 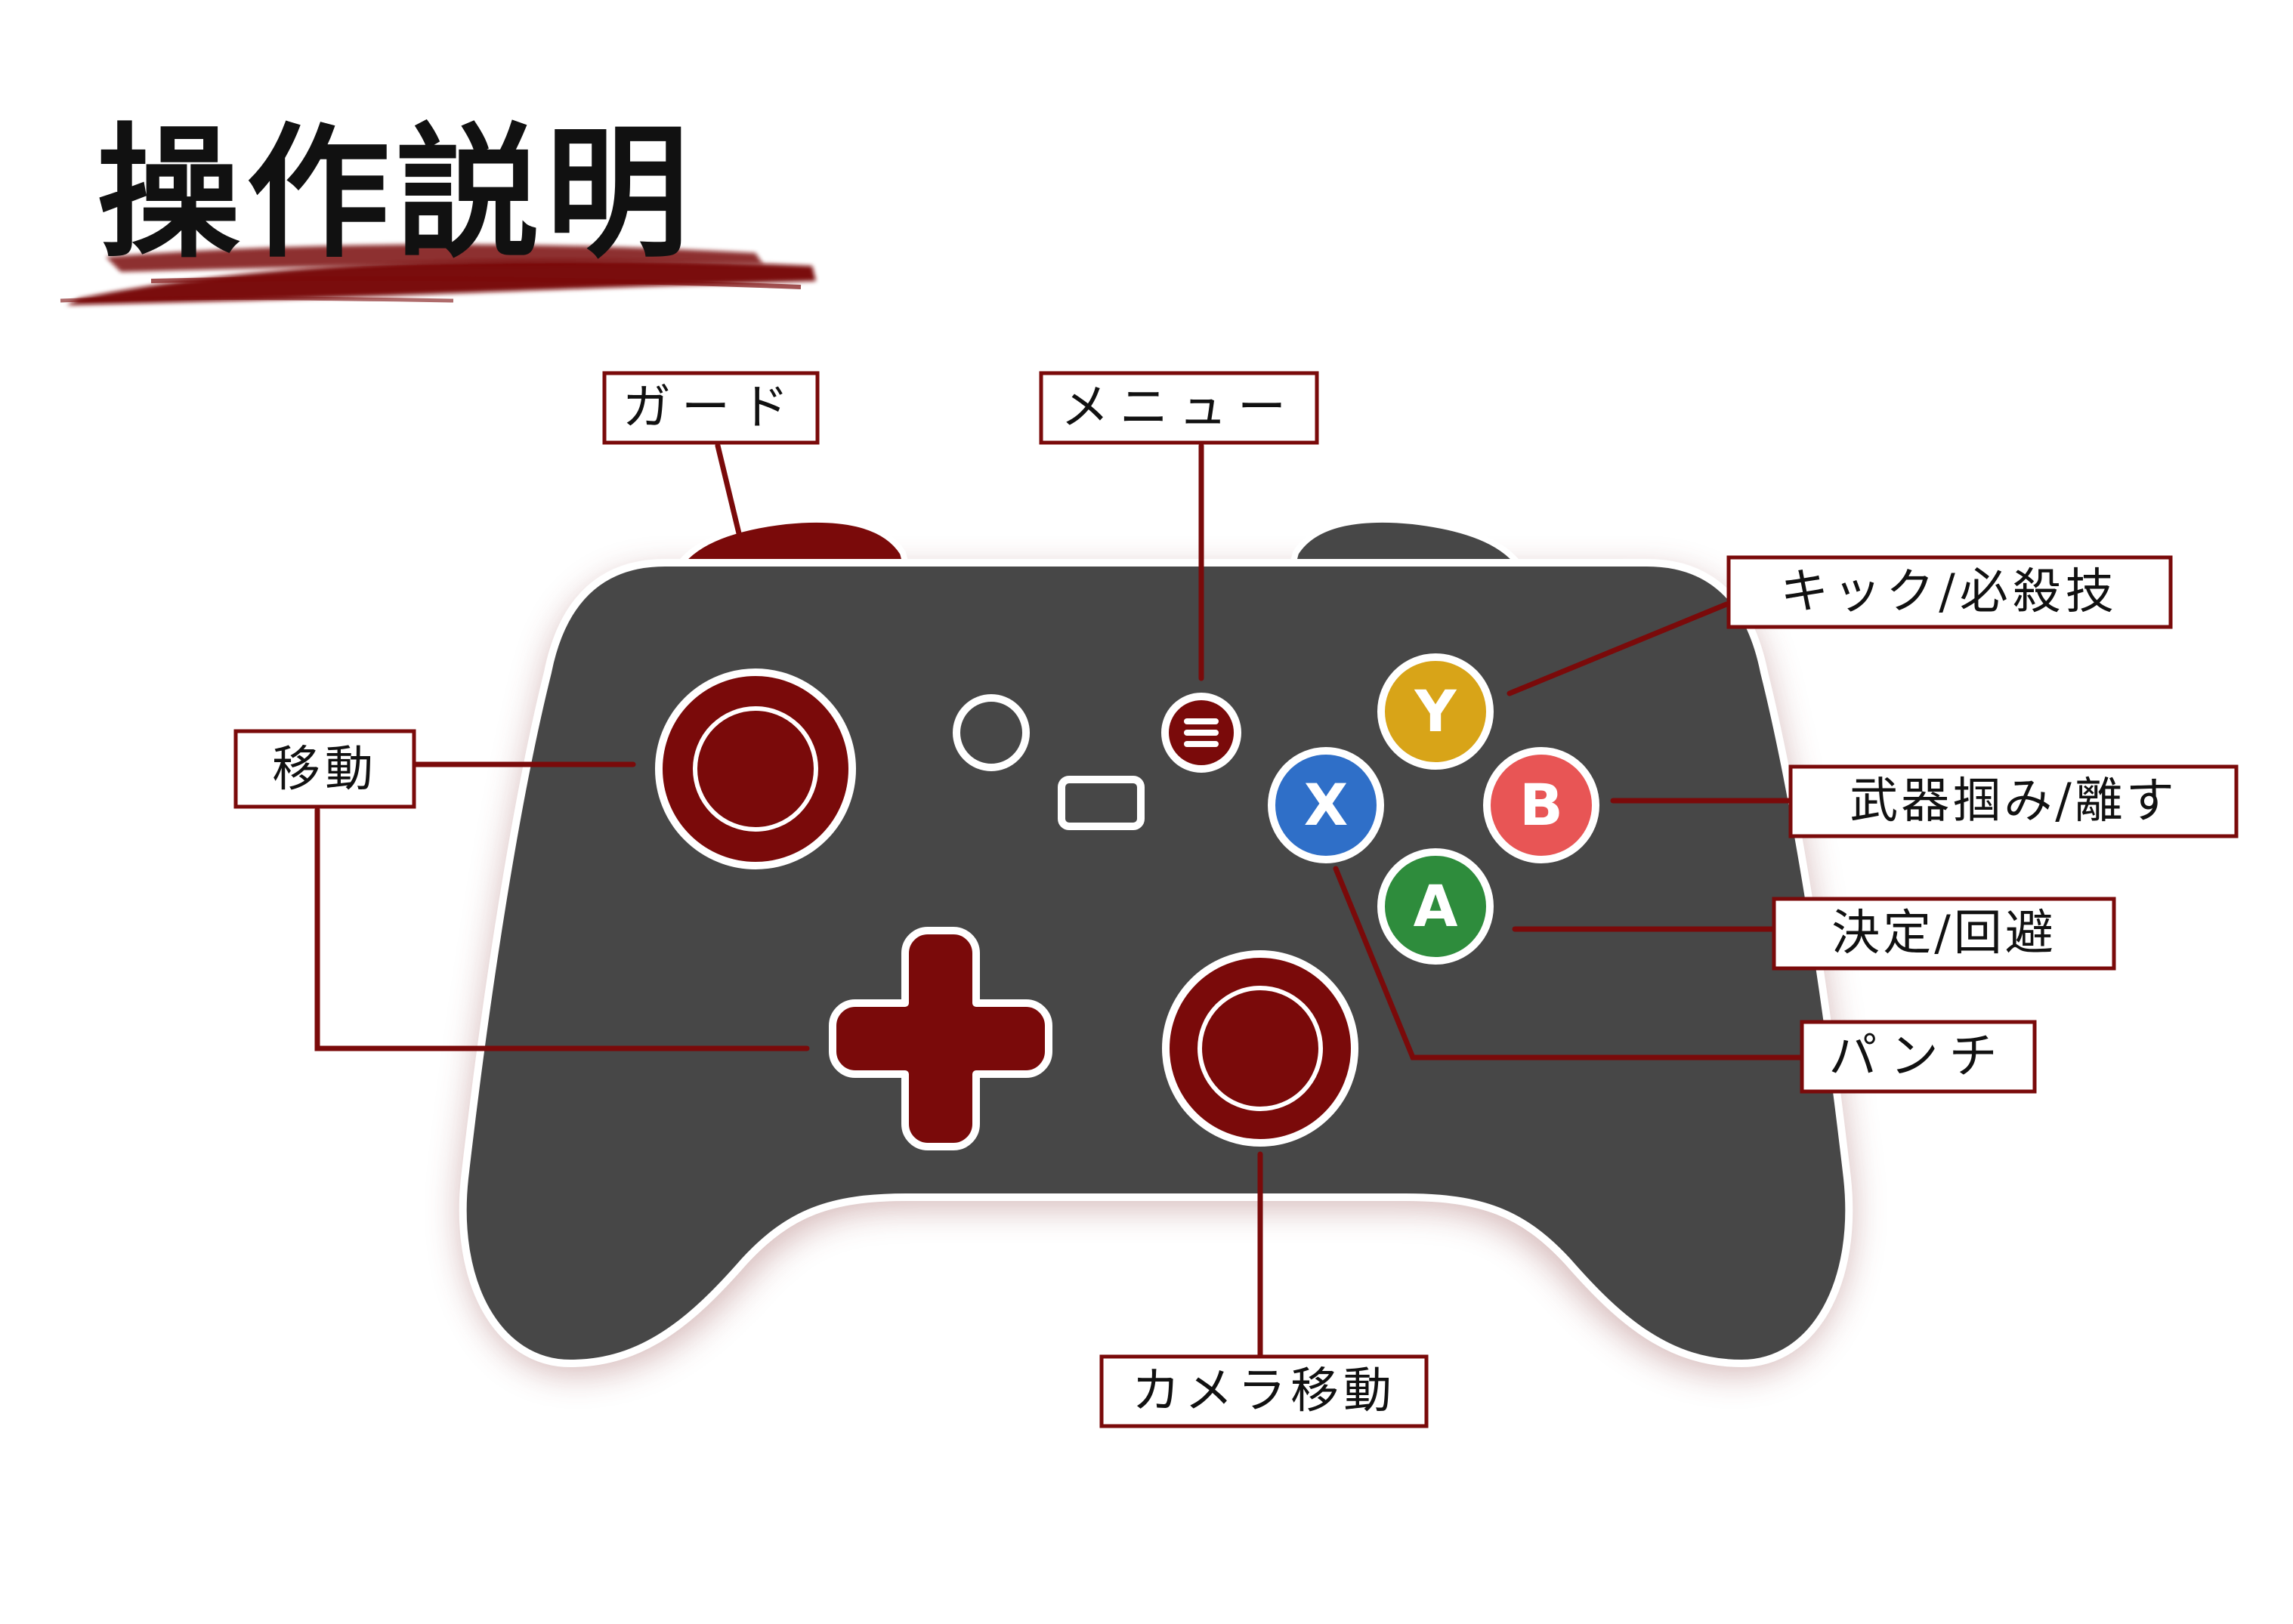 I want to click on label-kick: キック/必殺技, so click(x=1949, y=592).